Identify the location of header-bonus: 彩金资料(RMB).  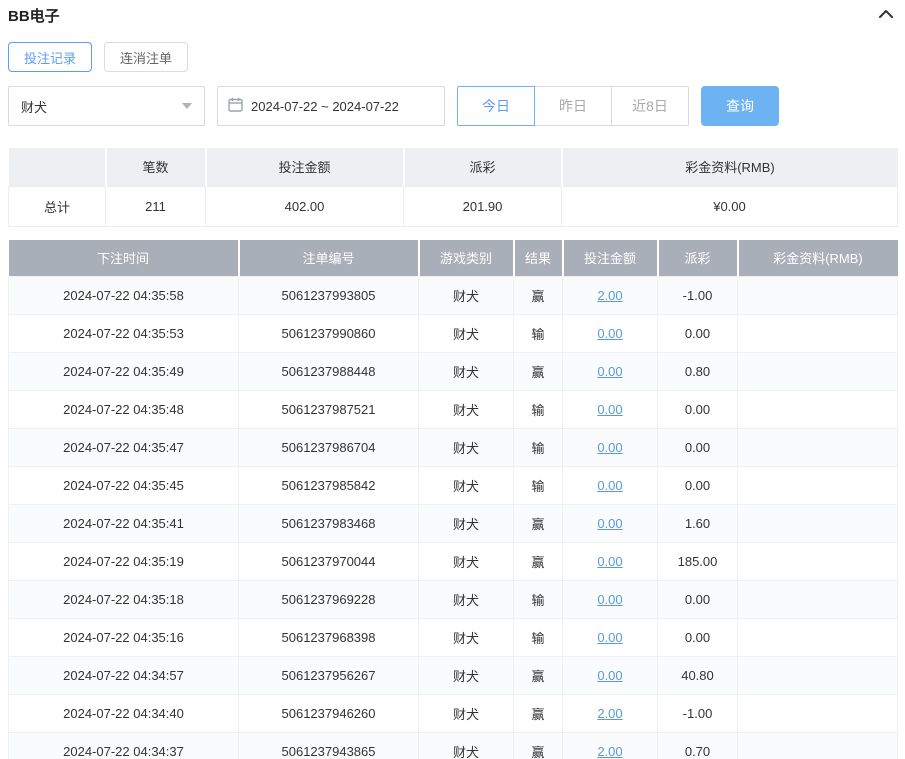
(817, 258).